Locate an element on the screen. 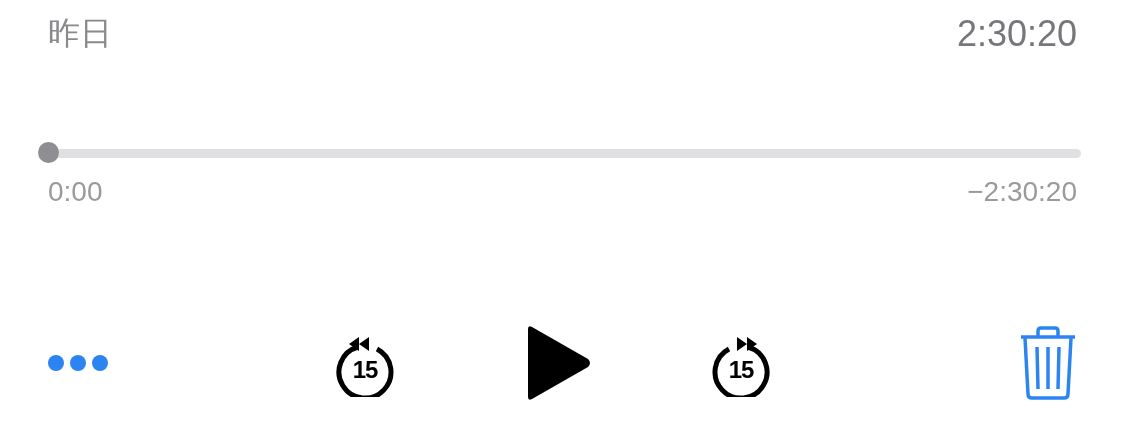 This screenshot has height=438, width=1125. recording-duration: 2:30:20 is located at coordinates (1016, 34).